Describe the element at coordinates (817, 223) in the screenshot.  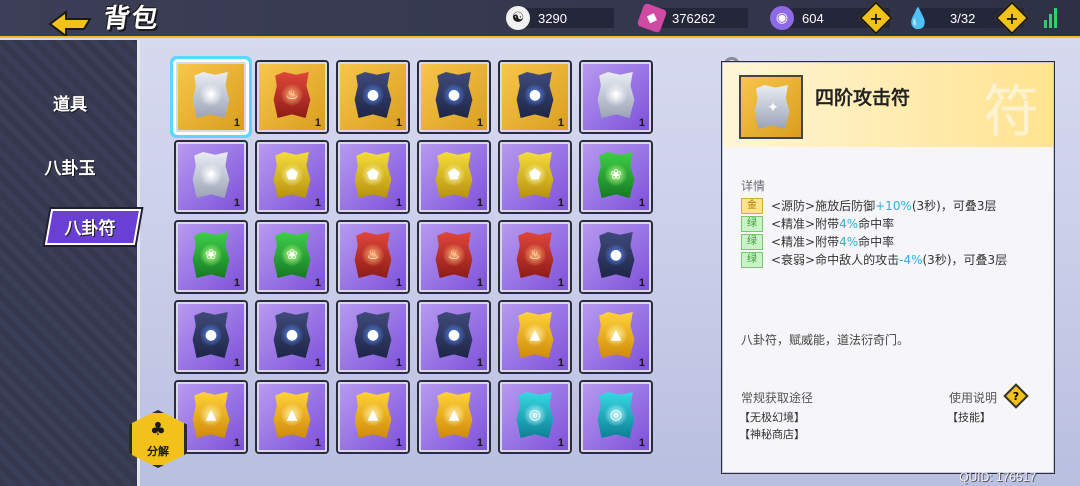
I see `attribute-line: 绿 <精准>附带 4% 命中率` at that location.